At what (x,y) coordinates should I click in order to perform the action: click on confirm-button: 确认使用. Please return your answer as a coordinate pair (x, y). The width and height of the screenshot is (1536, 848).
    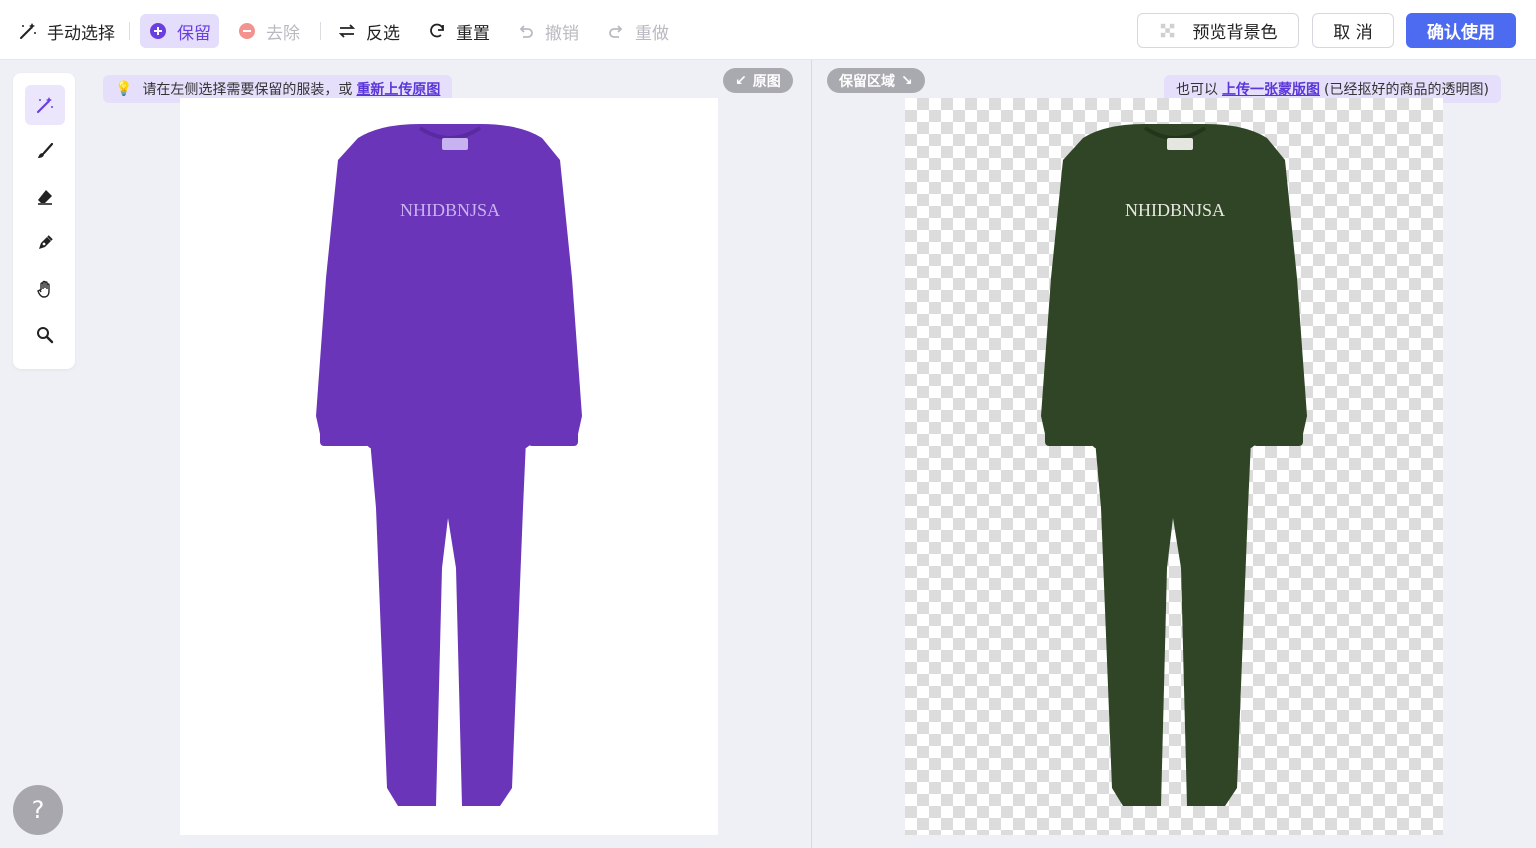
    Looking at the image, I should click on (1461, 30).